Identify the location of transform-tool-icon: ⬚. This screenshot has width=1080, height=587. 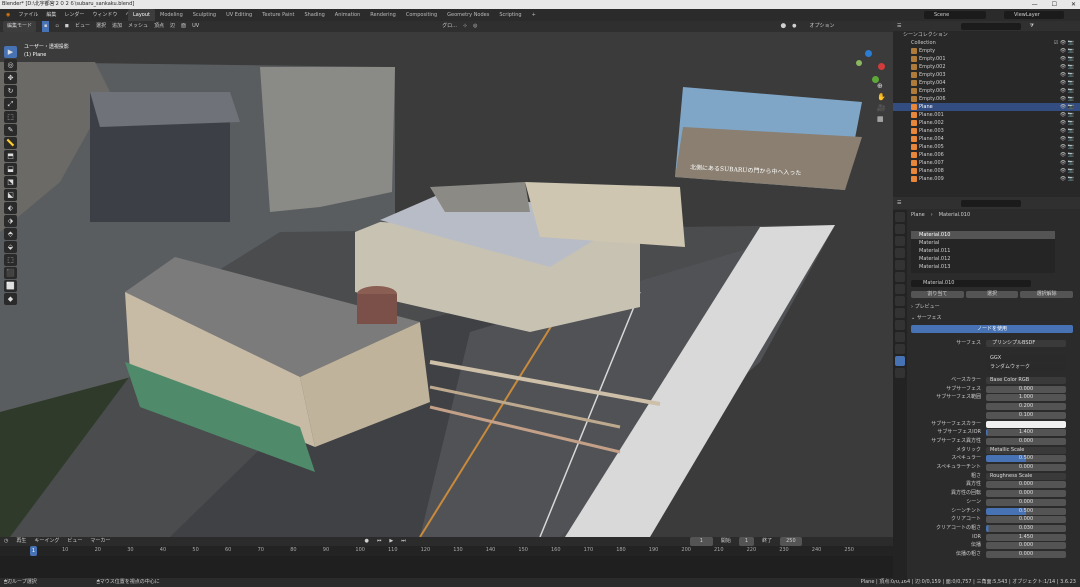
(10, 117).